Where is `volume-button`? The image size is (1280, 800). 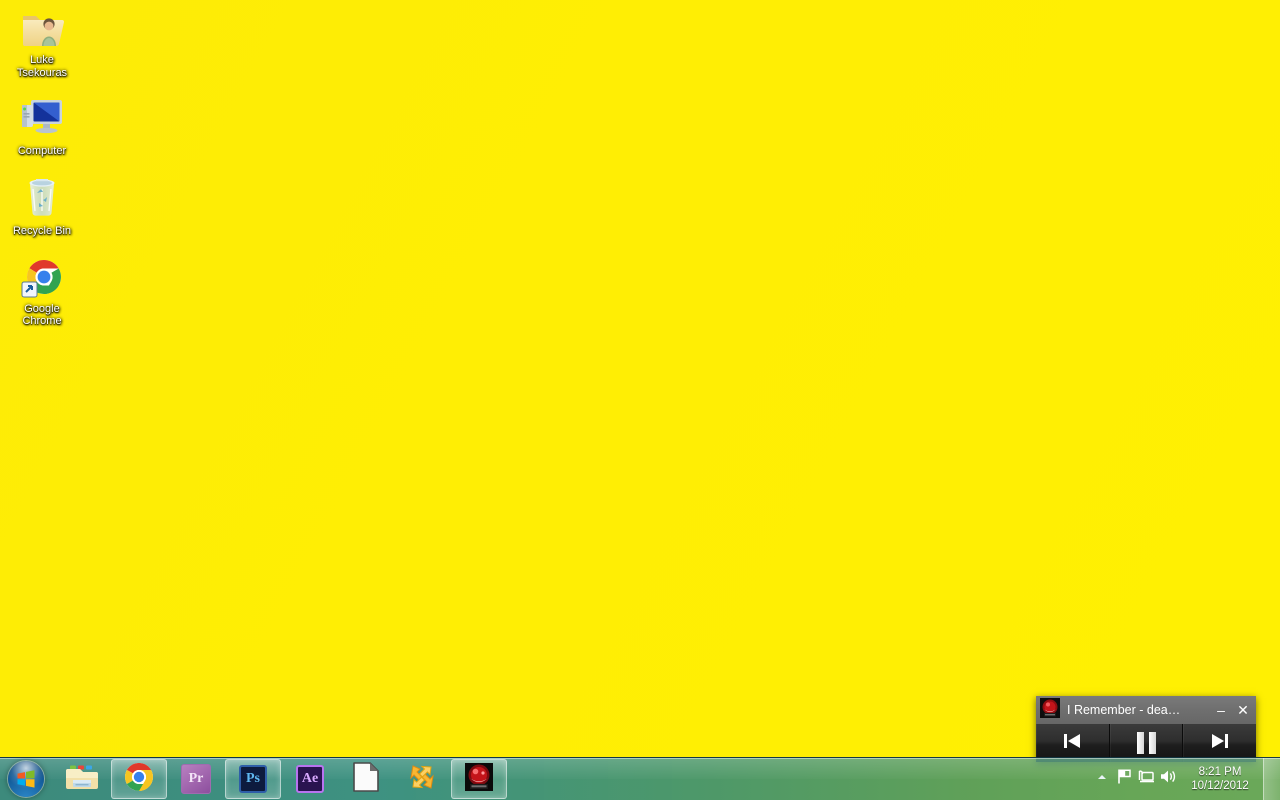 volume-button is located at coordinates (1168, 779).